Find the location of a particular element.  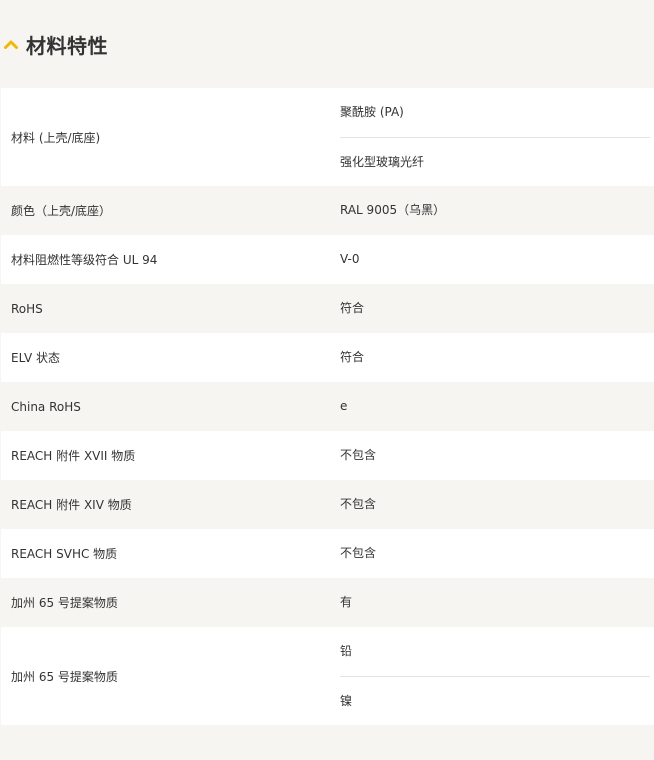

section-header-material-properties: 材料特性 is located at coordinates (327, 44).